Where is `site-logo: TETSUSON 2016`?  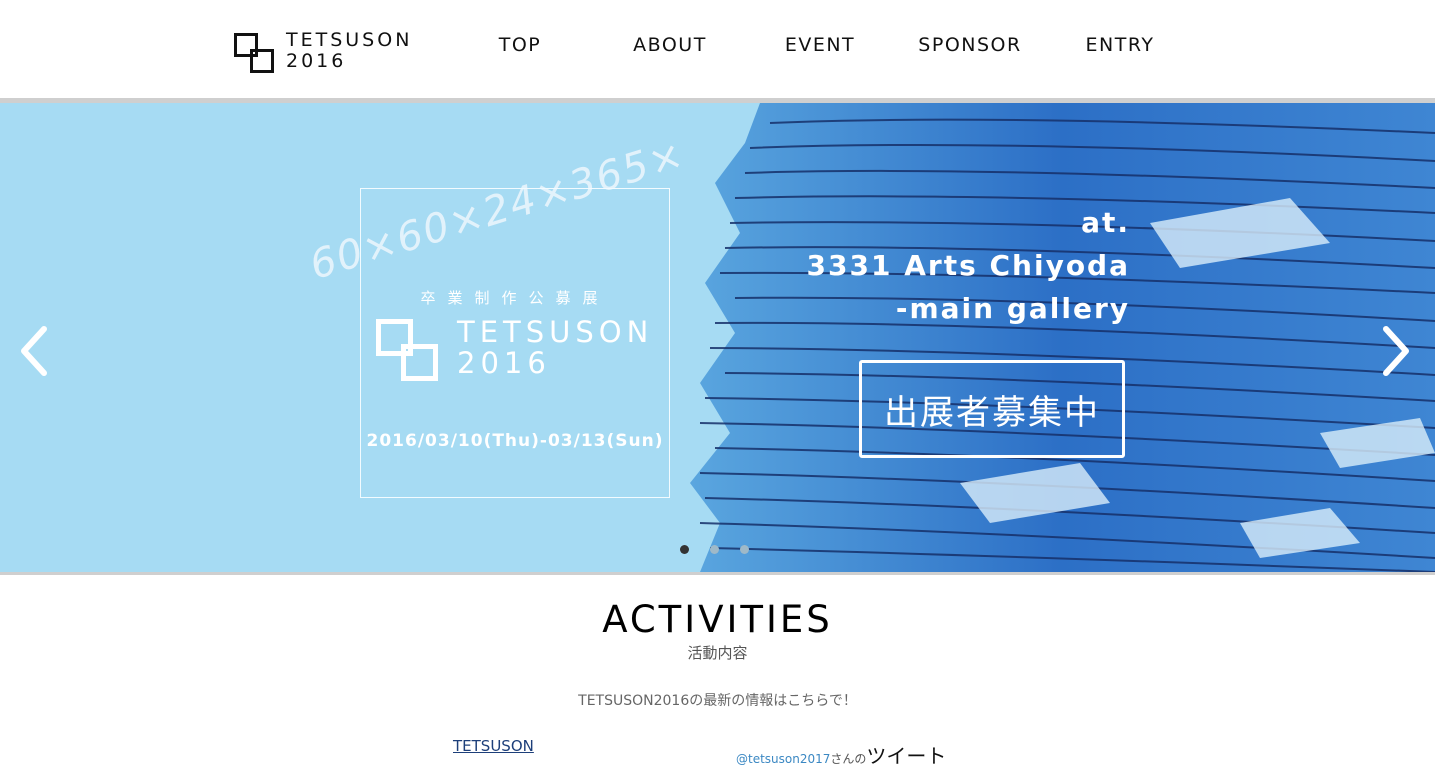
site-logo: TETSUSON 2016 is located at coordinates (329, 52).